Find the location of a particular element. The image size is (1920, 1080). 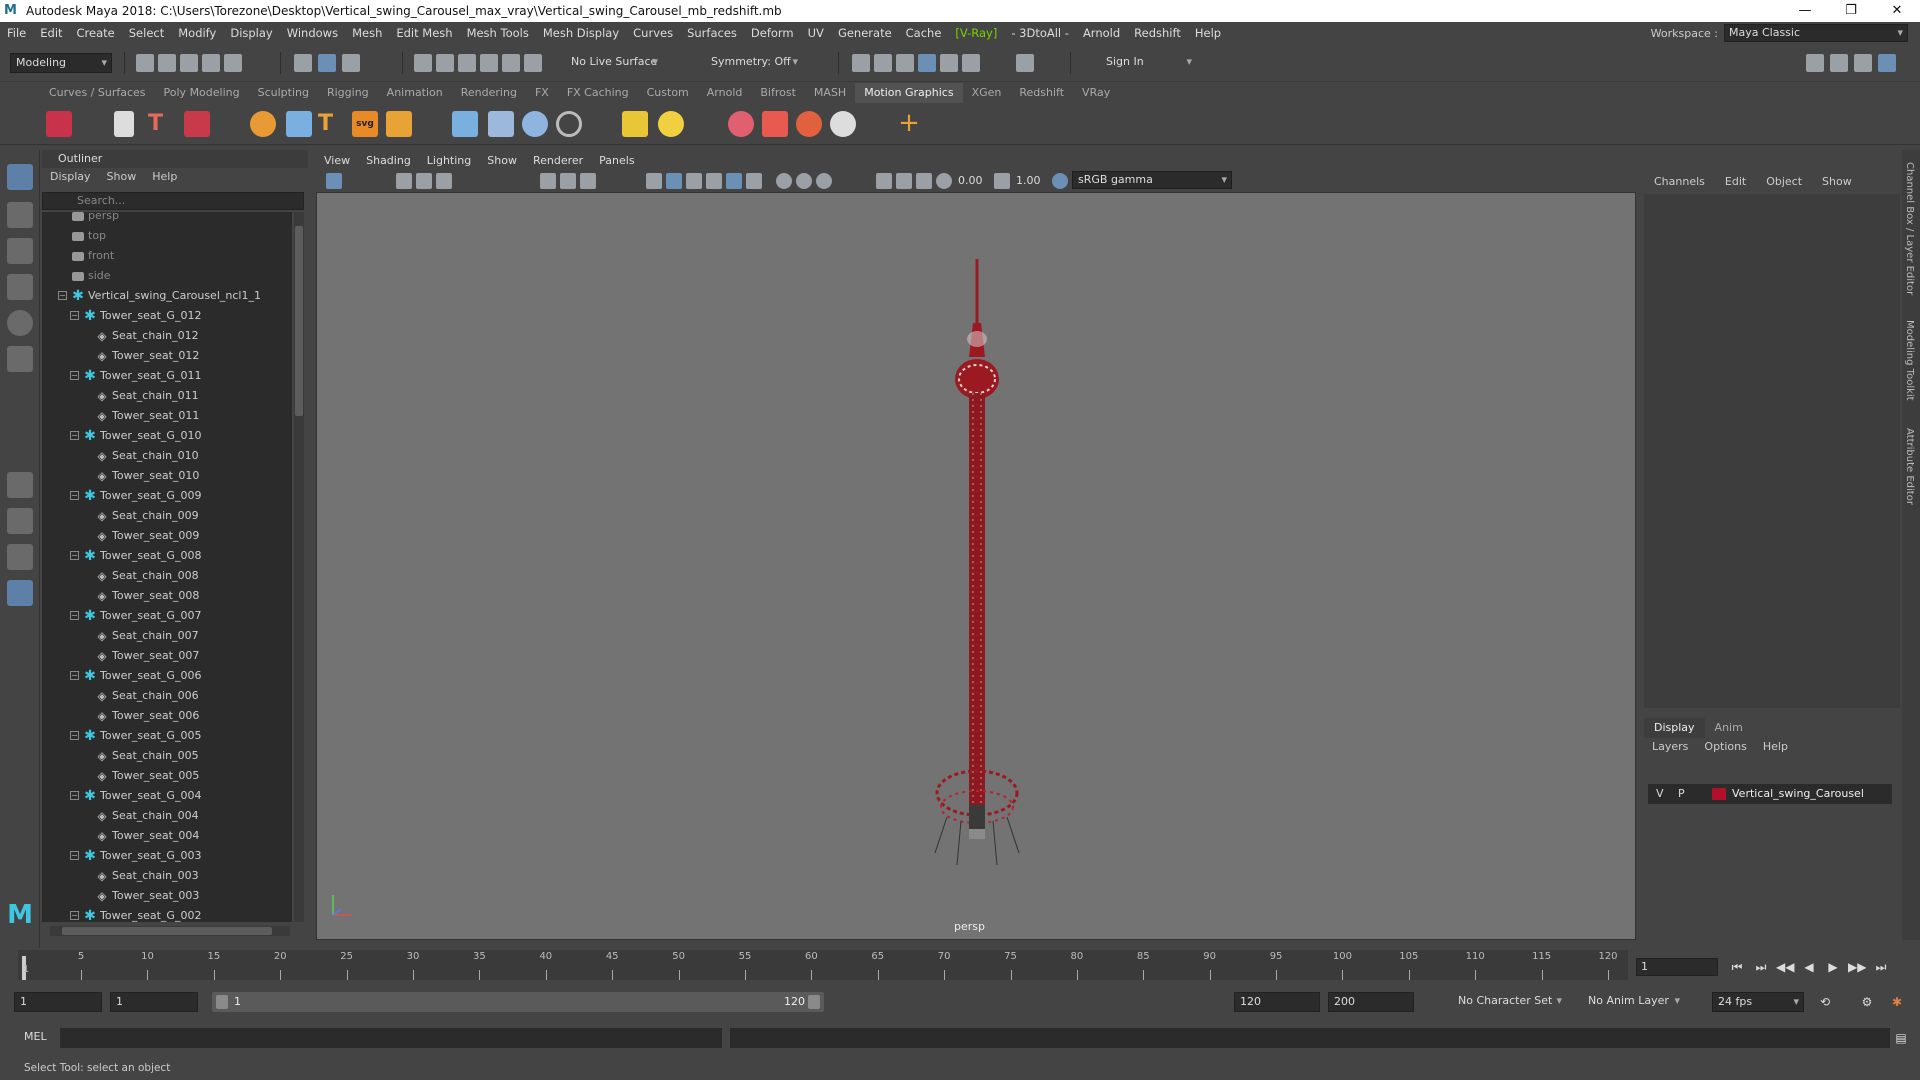

outliner-group: − ✱ Tower_seat_G_006 is located at coordinates (167, 676).